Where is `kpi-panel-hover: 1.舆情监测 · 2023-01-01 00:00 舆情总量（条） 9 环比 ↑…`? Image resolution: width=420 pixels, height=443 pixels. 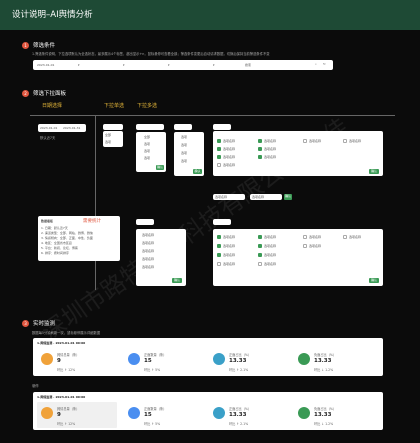 kpi-panel-hover: 1.舆情监测 · 2023-01-01 00:00 舆情总量（条） 9 环比 ↑… is located at coordinates (208, 411).